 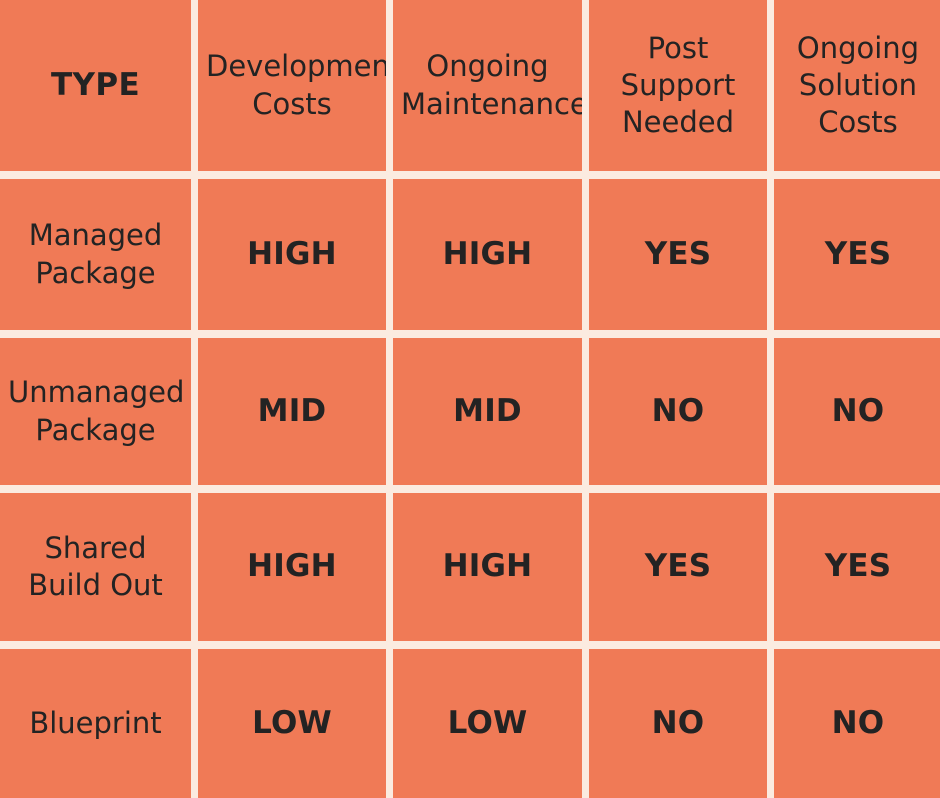 I want to click on table-cell-ongoing-maintenance: MID, so click(x=487, y=411).